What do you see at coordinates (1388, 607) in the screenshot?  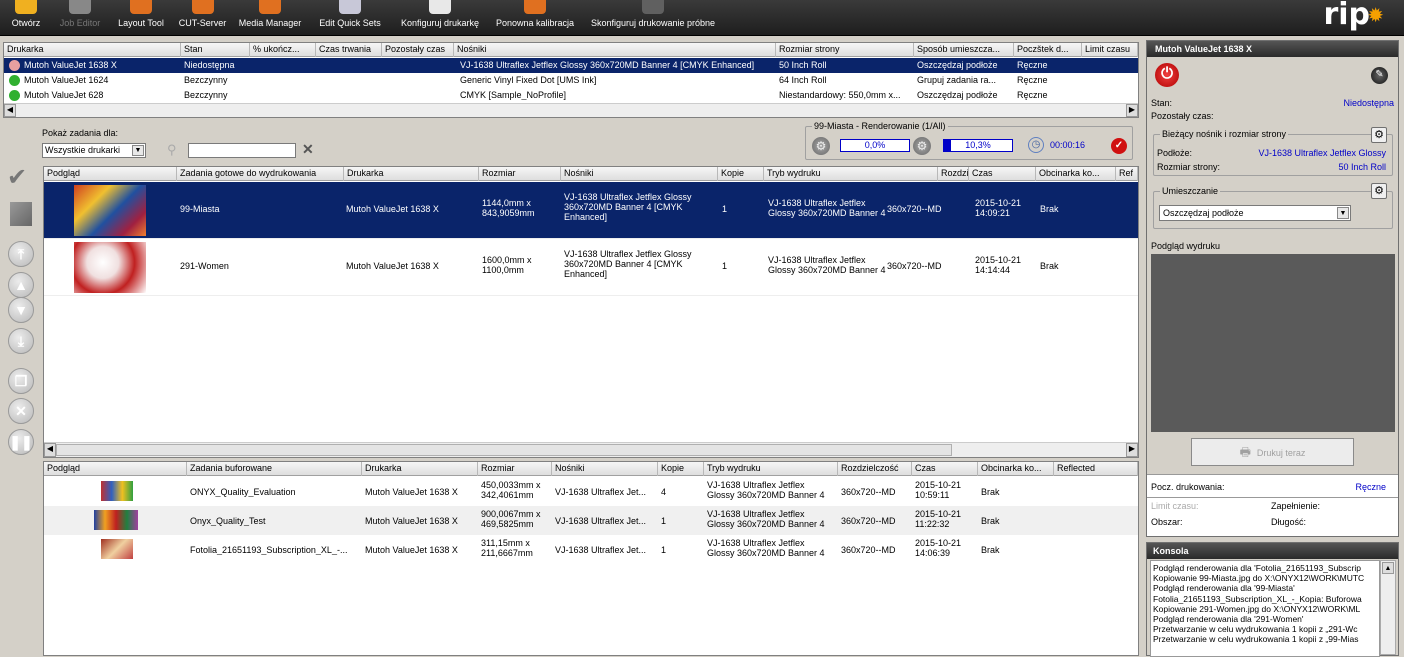 I see `console-scrollbar: ▲` at bounding box center [1388, 607].